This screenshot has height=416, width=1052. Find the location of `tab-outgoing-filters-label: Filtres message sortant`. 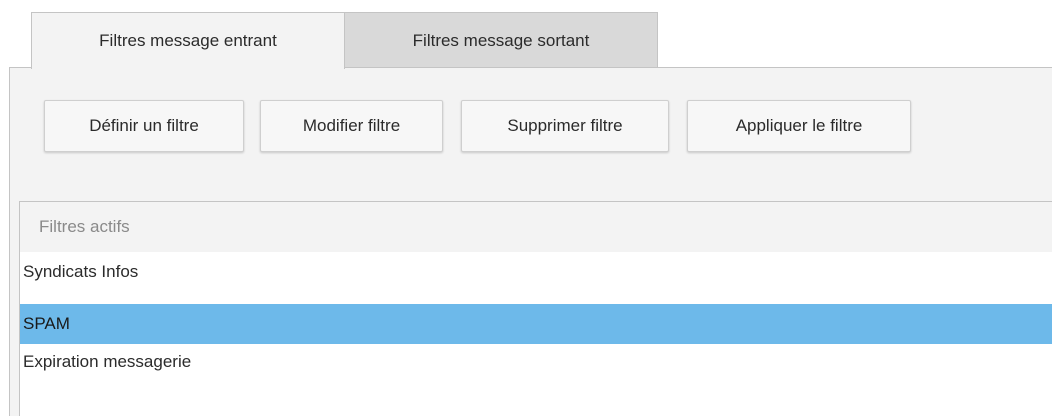

tab-outgoing-filters-label: Filtres message sortant is located at coordinates (501, 40).